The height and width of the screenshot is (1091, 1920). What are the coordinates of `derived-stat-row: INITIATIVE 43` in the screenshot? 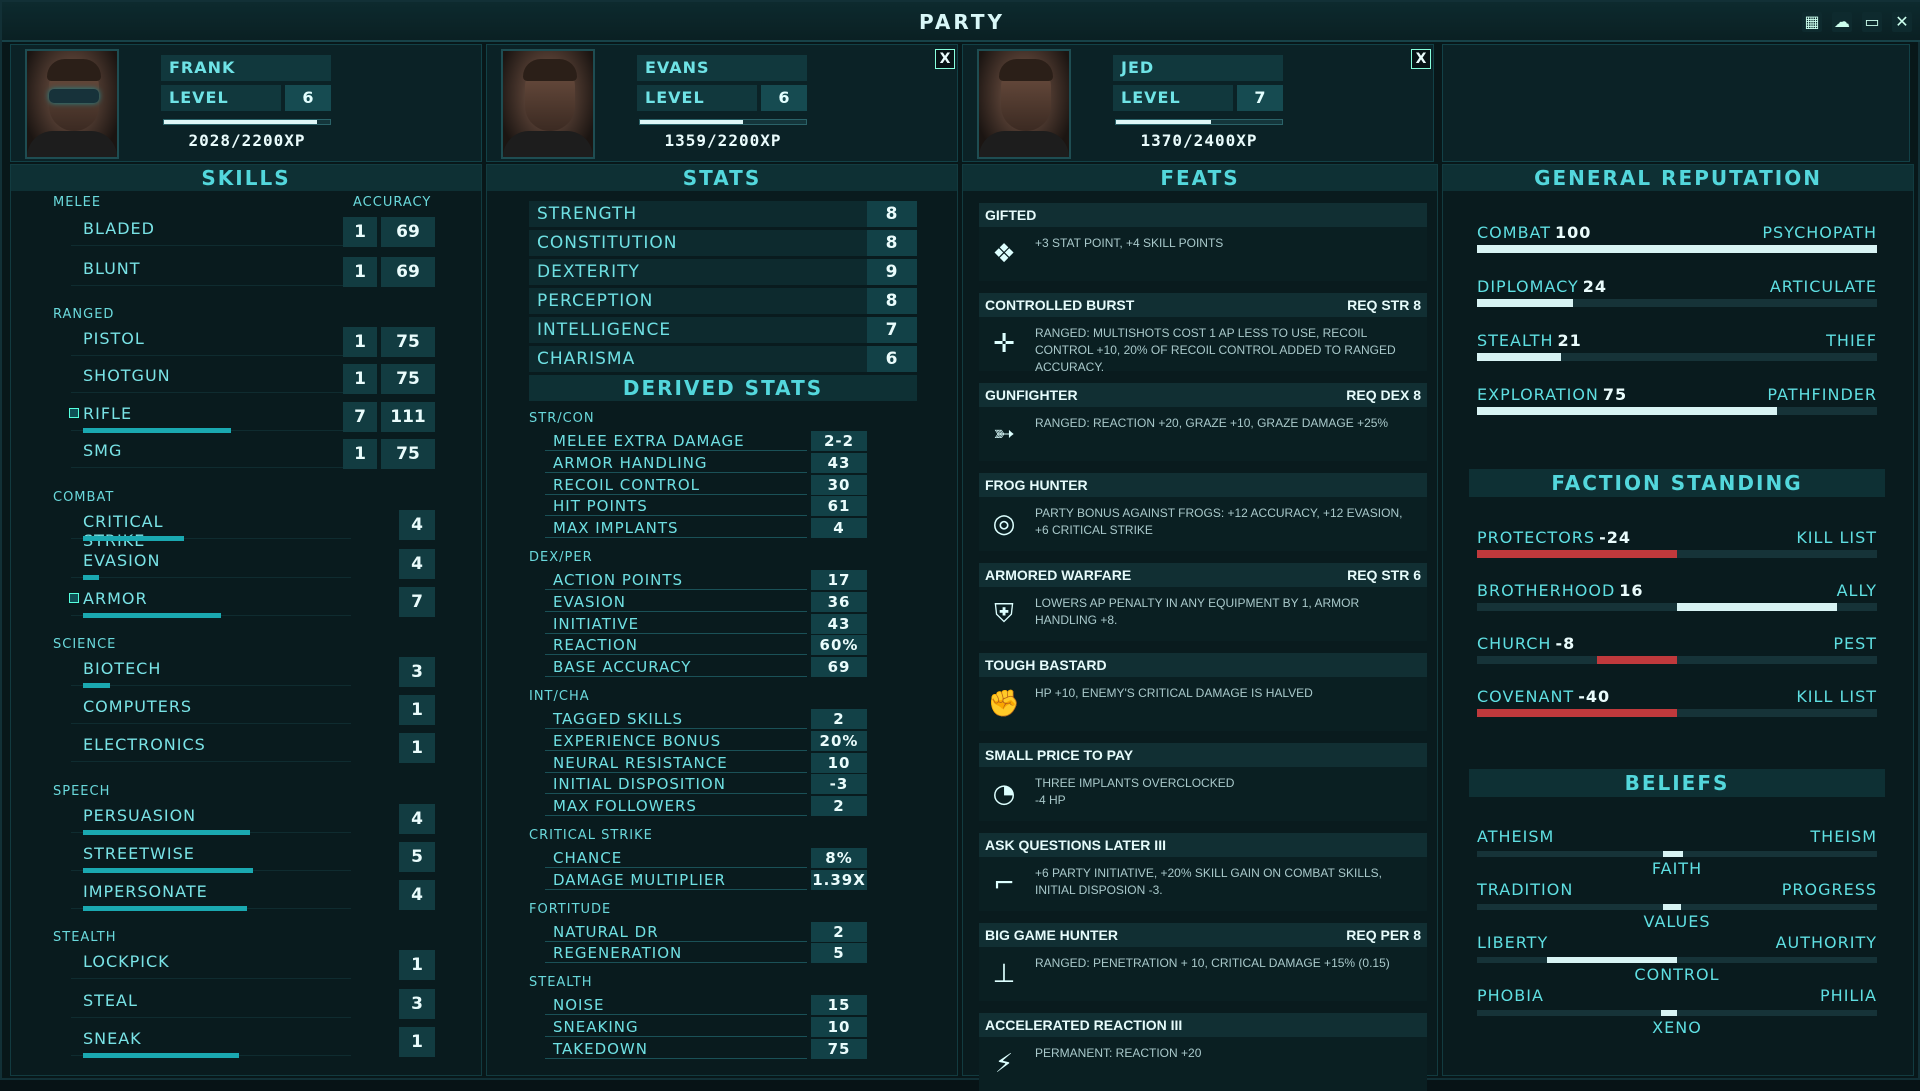 It's located at (706, 623).